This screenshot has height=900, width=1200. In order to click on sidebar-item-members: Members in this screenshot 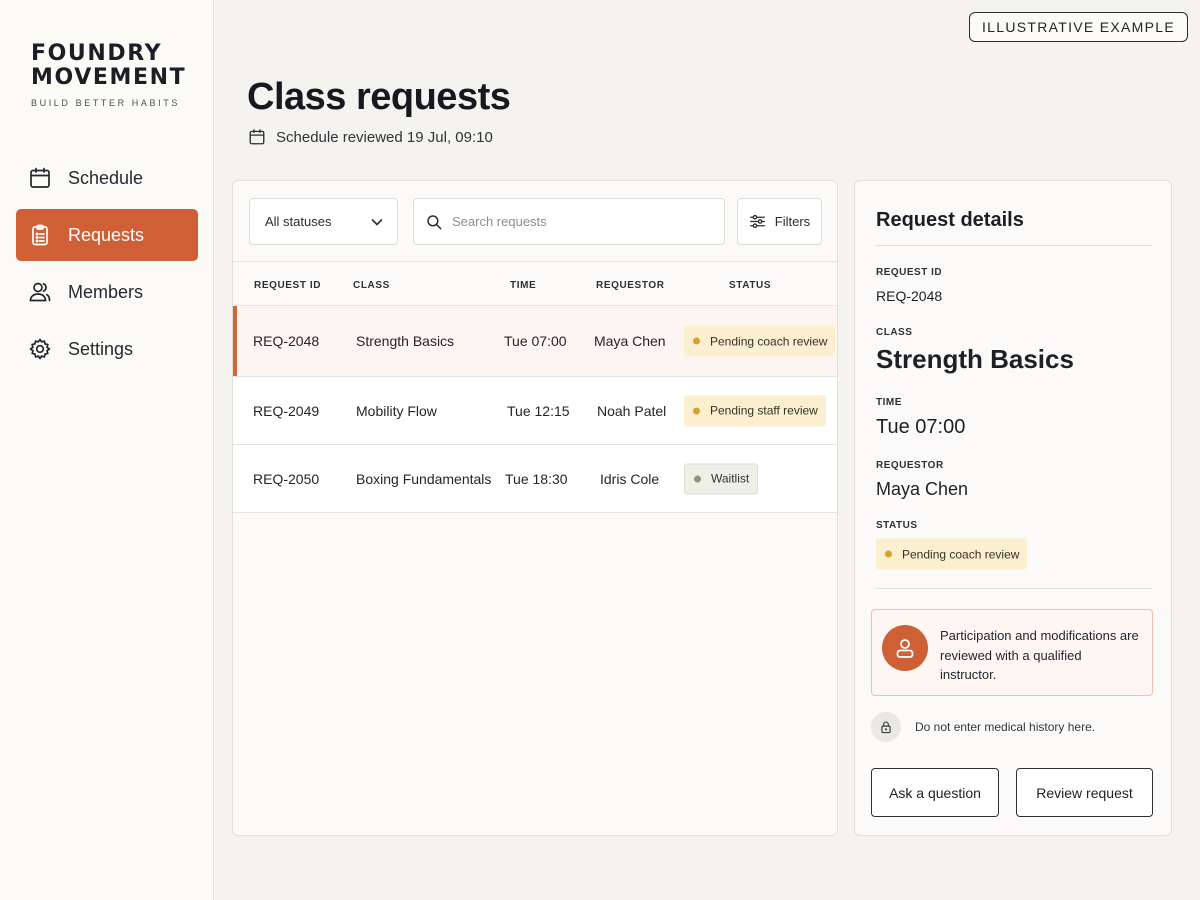, I will do `click(107, 292)`.